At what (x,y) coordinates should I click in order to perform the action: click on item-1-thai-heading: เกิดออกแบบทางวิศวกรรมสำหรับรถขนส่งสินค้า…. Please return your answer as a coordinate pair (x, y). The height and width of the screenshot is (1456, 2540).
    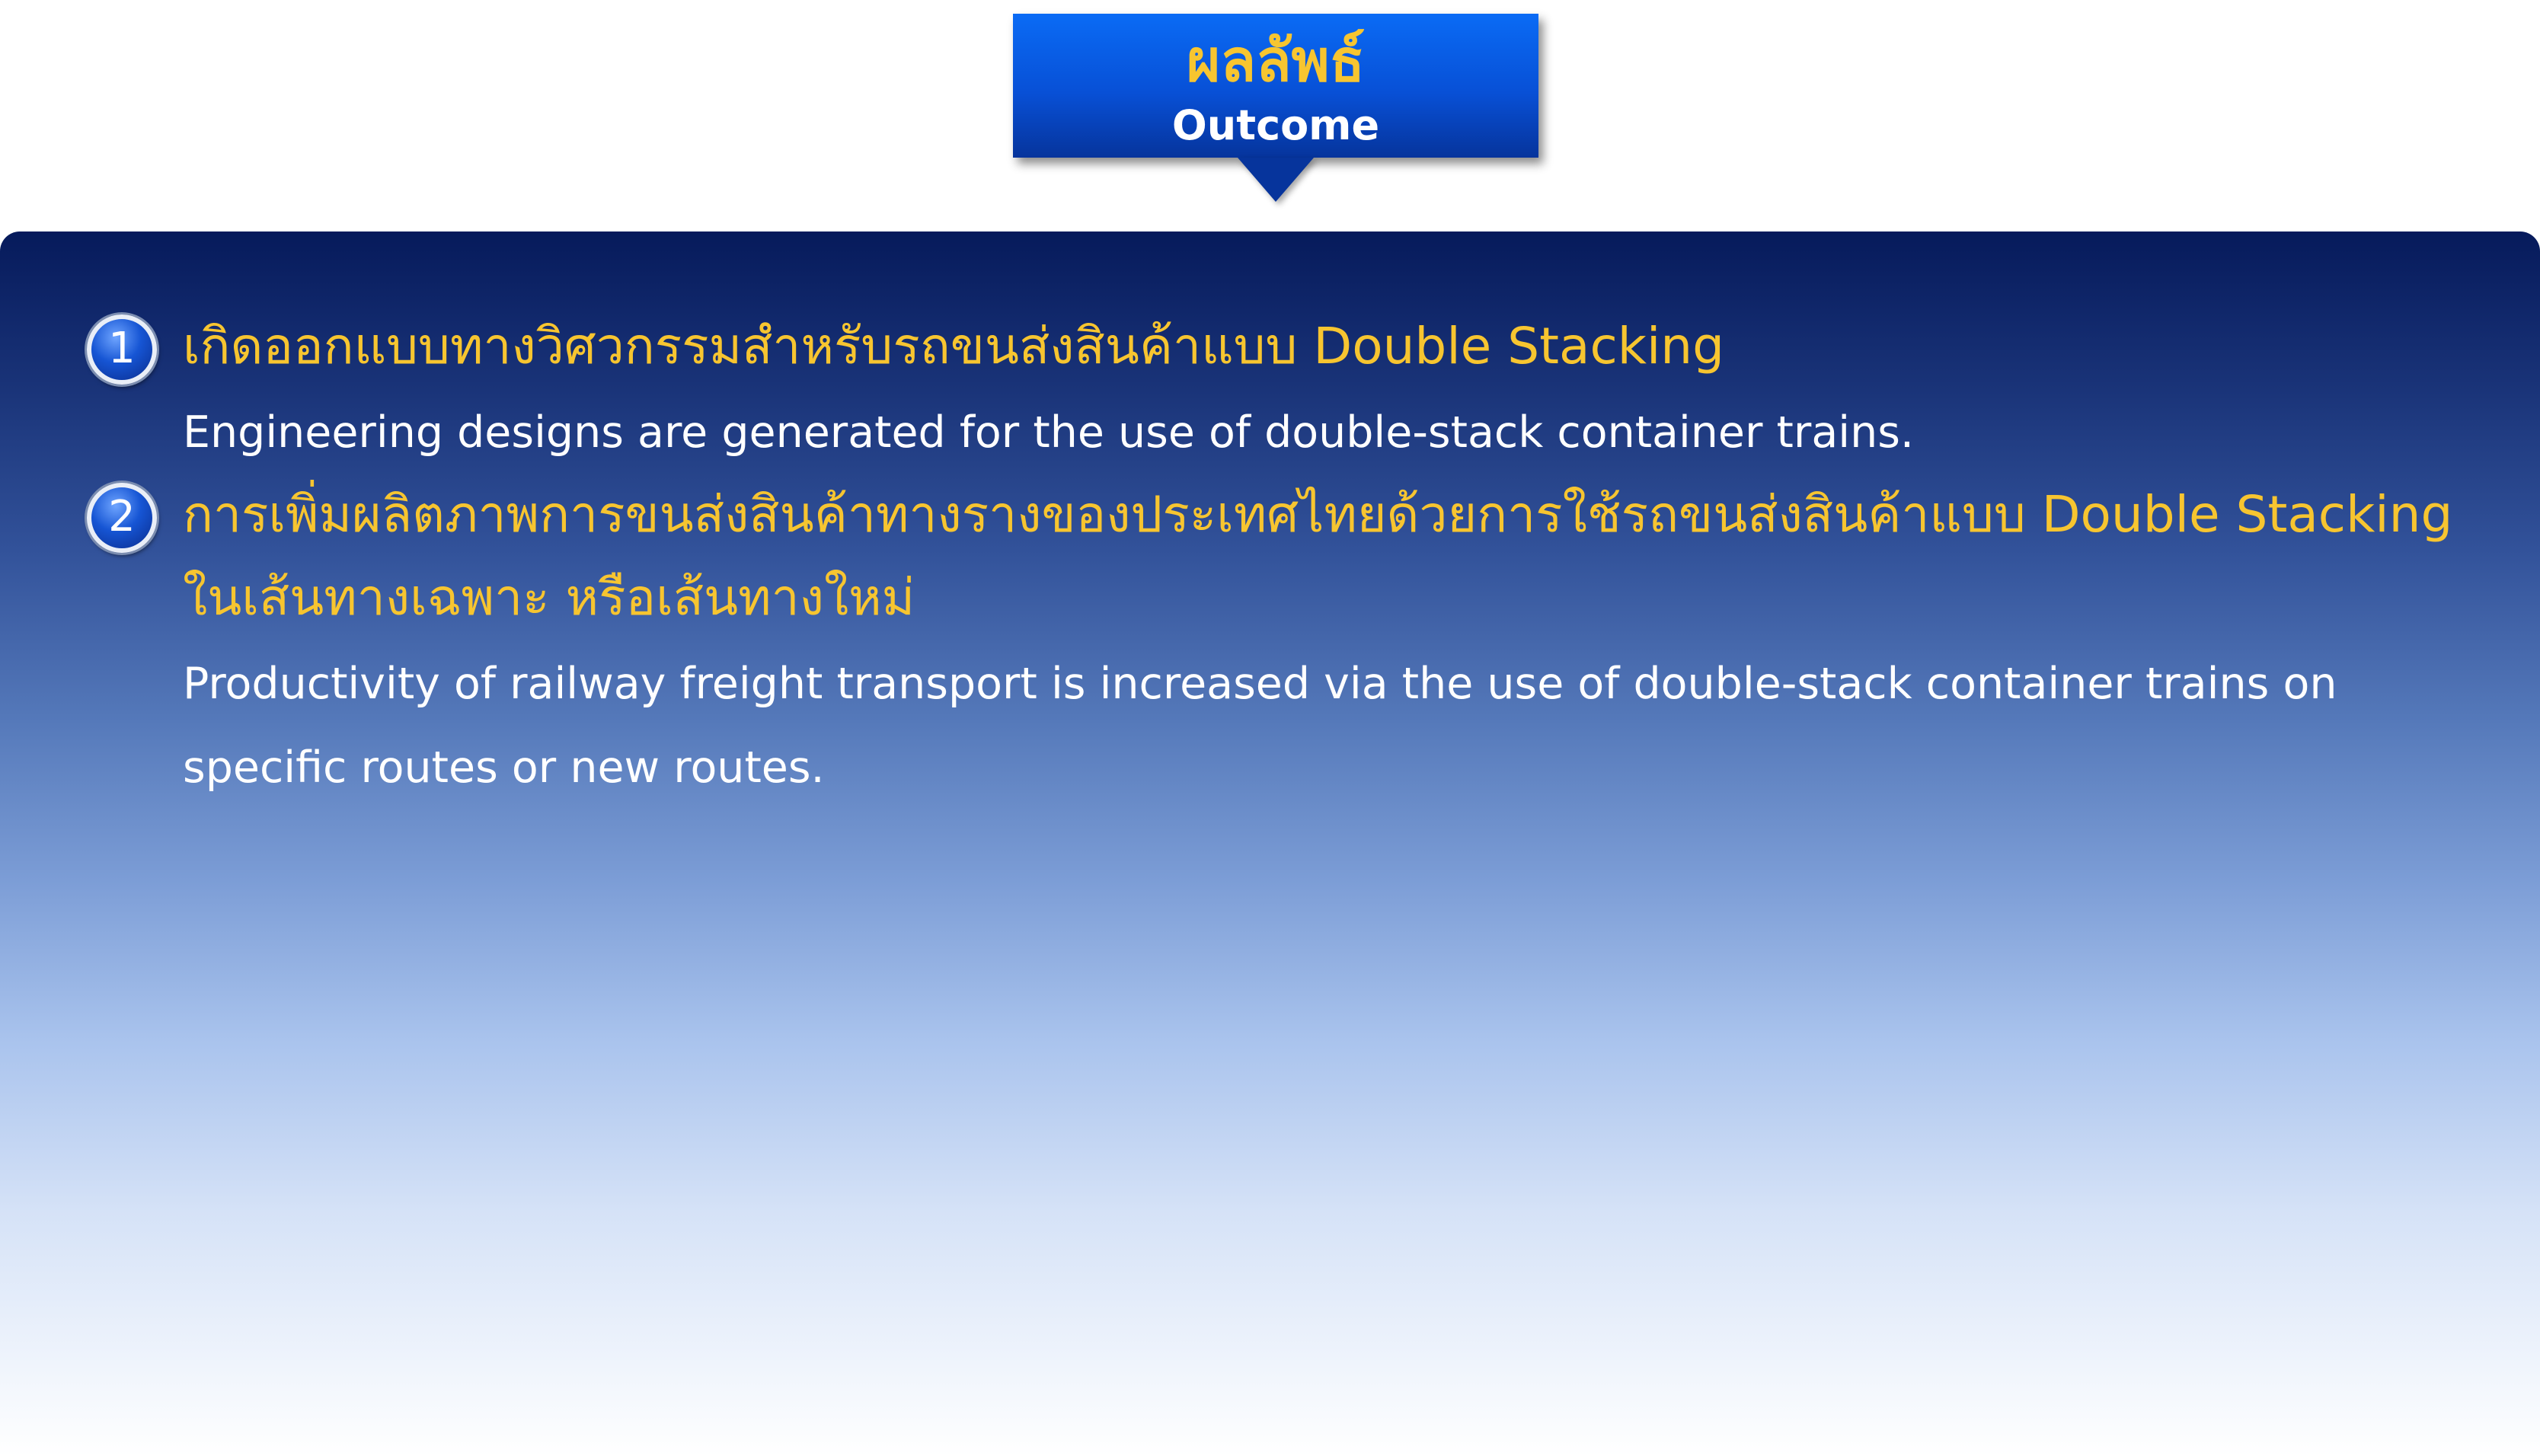
    Looking at the image, I should click on (954, 346).